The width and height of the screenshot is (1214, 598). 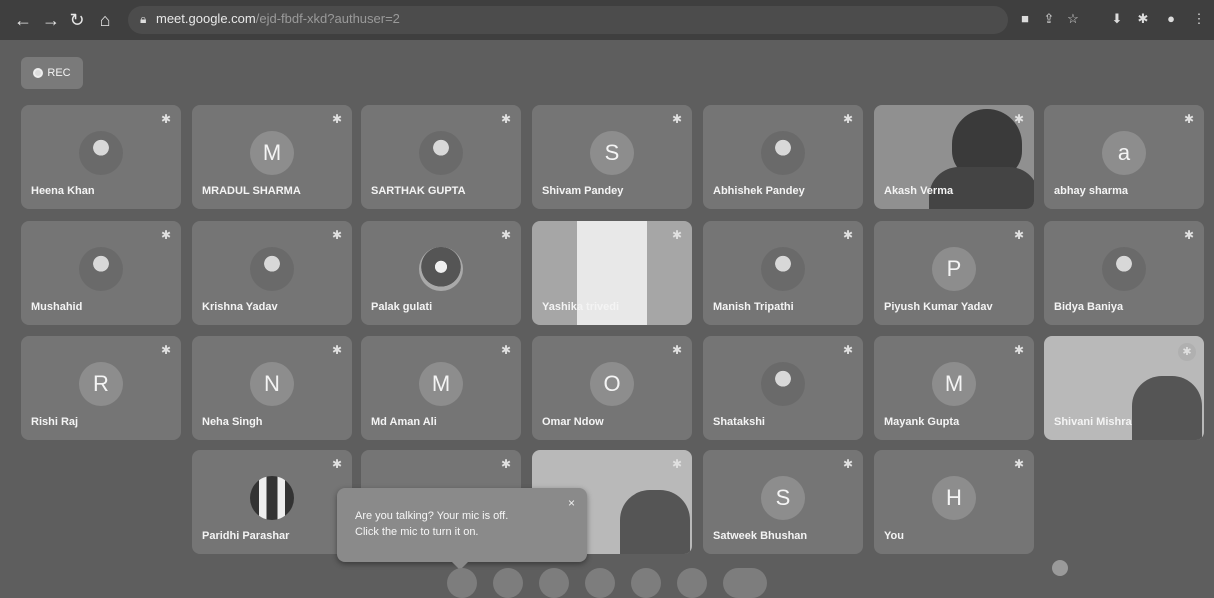 What do you see at coordinates (59, 73) in the screenshot?
I see `recording-label: REC` at bounding box center [59, 73].